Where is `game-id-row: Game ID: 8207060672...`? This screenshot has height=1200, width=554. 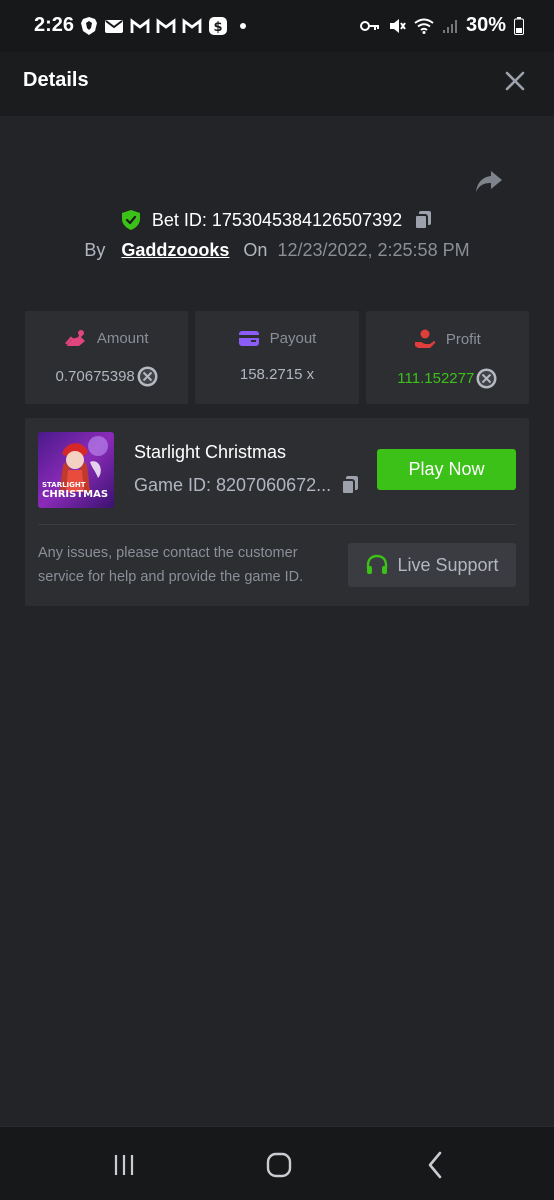 game-id-row: Game ID: 8207060672... is located at coordinates (247, 485).